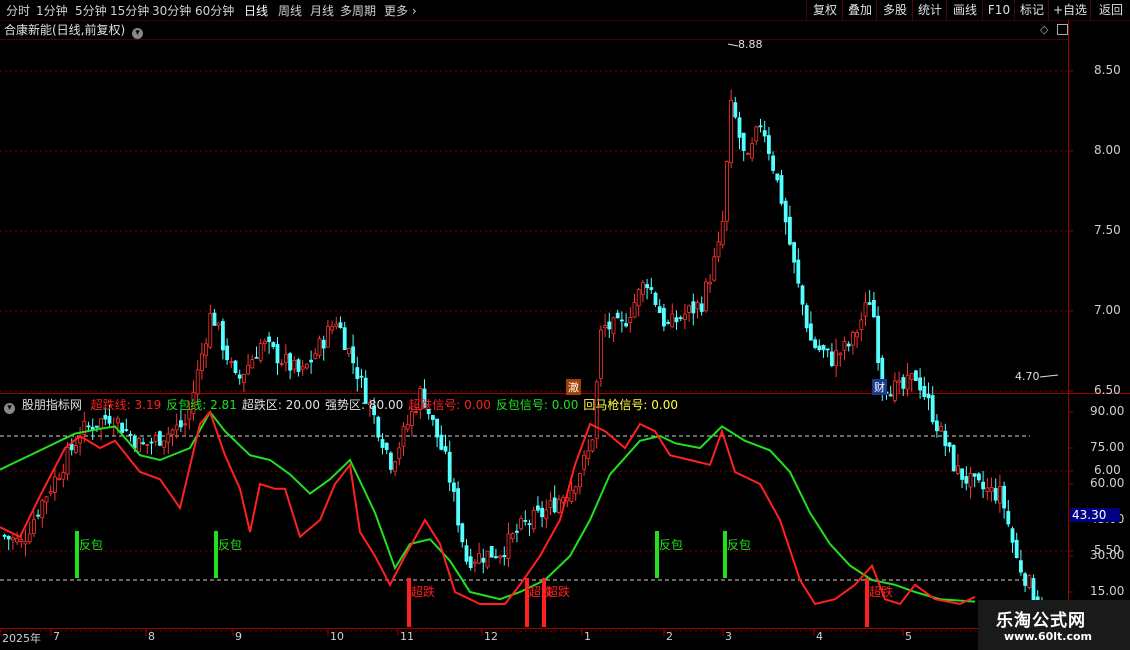 This screenshot has width=1130, height=650. I want to click on indicator-field: 超跌线: 3.19, so click(126, 405).